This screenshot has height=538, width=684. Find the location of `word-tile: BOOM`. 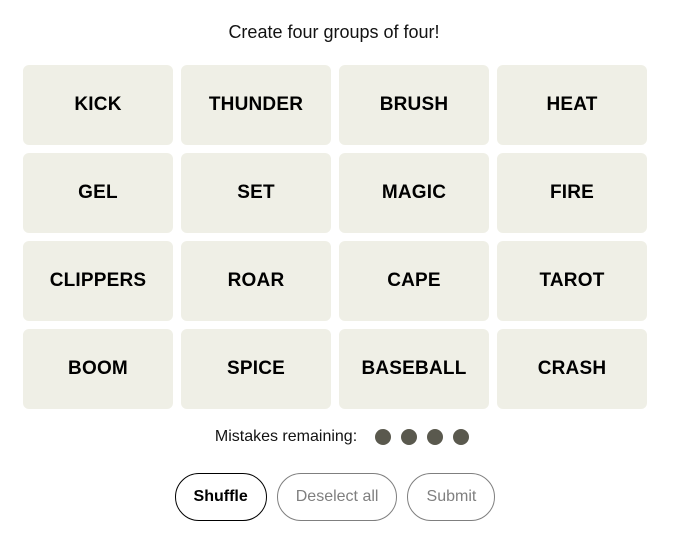

word-tile: BOOM is located at coordinates (98, 369).